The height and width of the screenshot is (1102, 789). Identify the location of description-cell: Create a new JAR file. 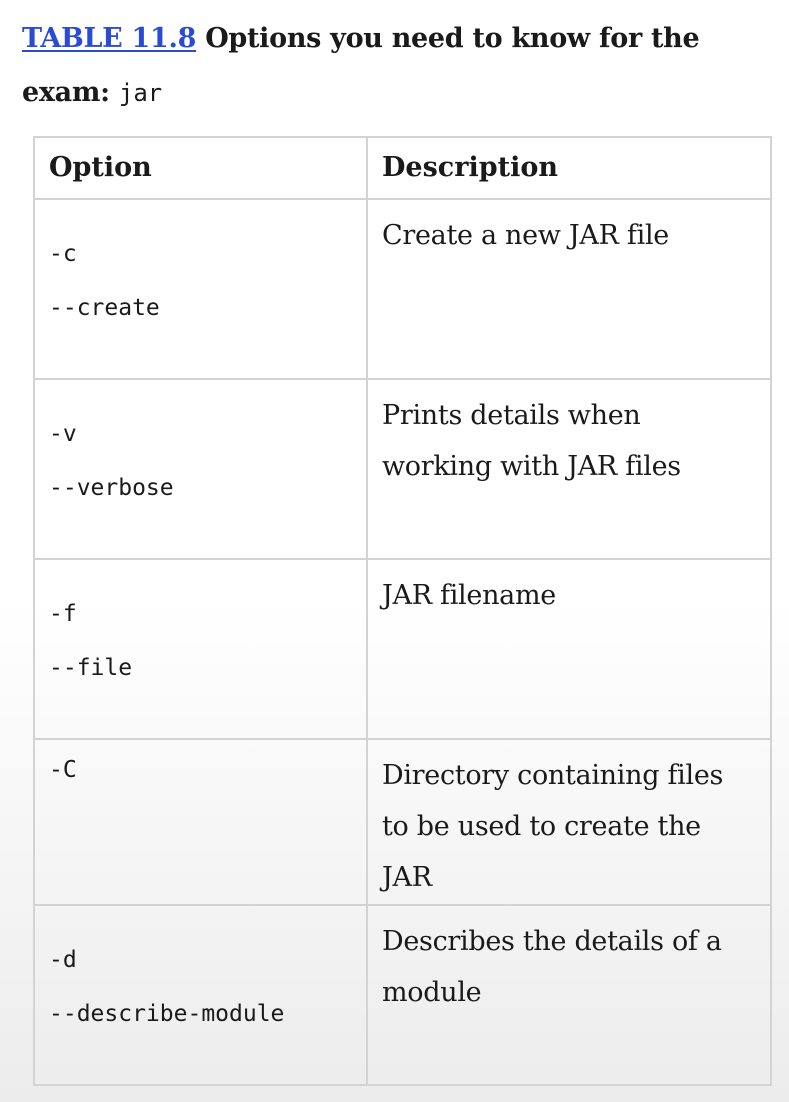
(569, 289).